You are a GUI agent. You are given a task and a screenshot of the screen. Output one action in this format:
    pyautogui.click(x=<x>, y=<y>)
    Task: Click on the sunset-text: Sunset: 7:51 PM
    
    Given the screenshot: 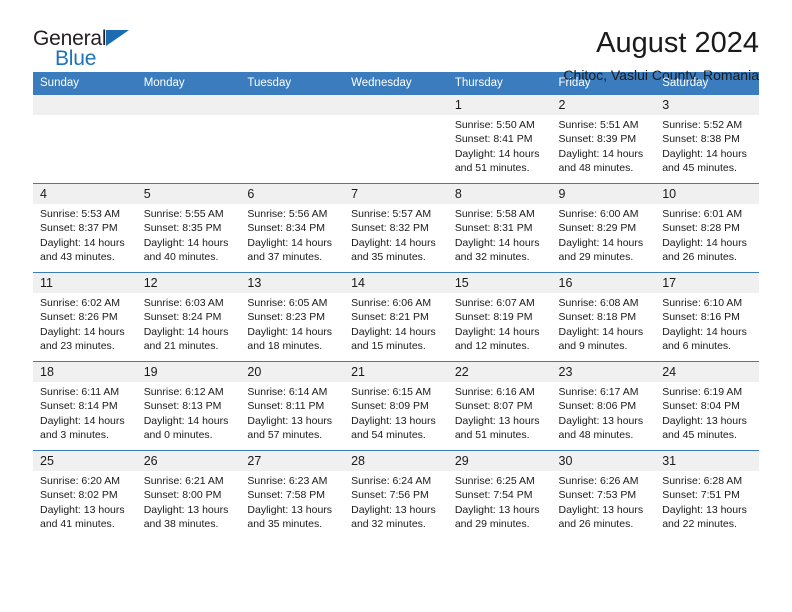 What is the action you would take?
    pyautogui.click(x=701, y=495)
    